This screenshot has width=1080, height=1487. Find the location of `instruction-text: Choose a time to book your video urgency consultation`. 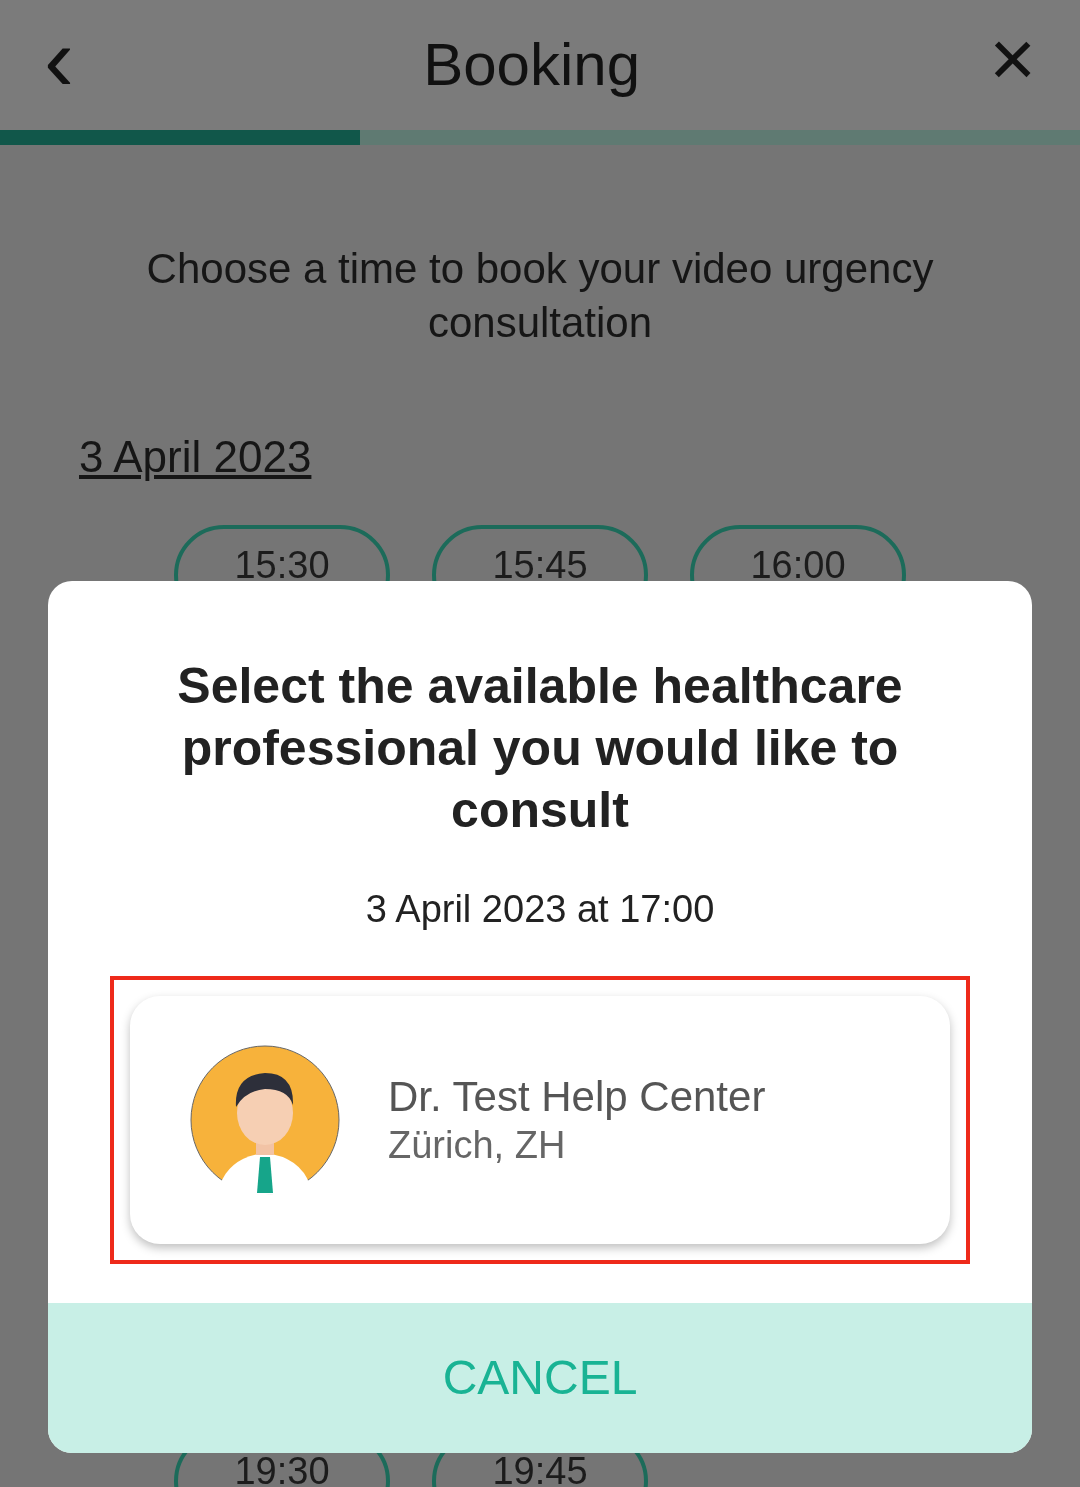

instruction-text: Choose a time to book your video urgency consultation is located at coordinates (540, 296).